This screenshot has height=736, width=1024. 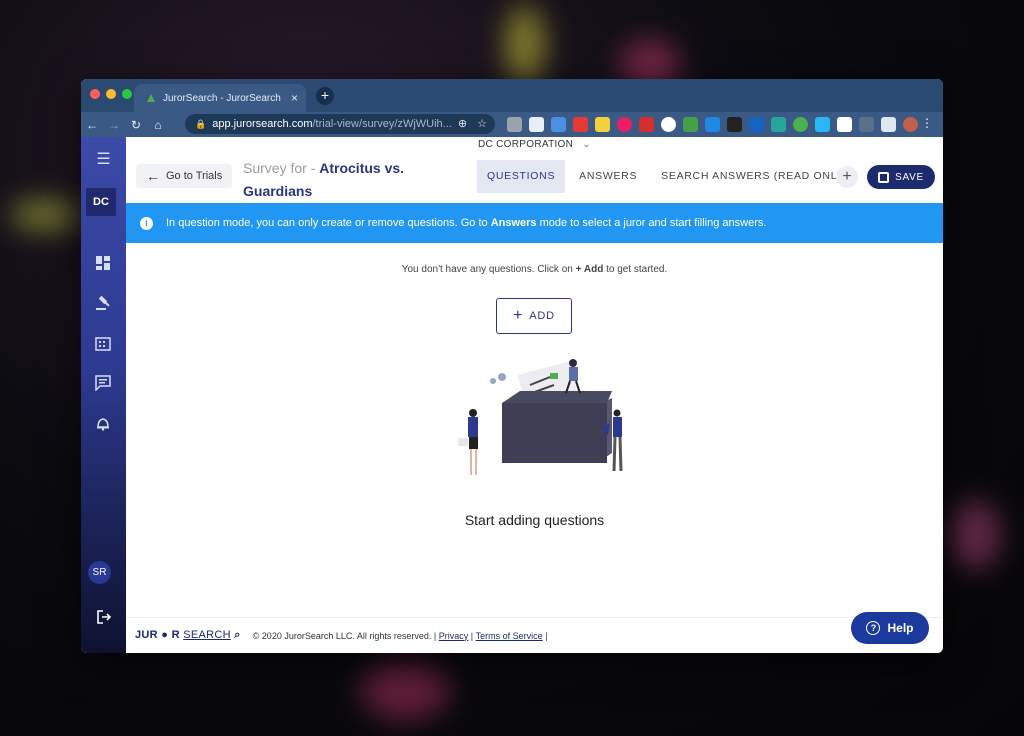 I want to click on browser-tab-bar: JurorSearch - JurorSearch × +, so click(x=512, y=95).